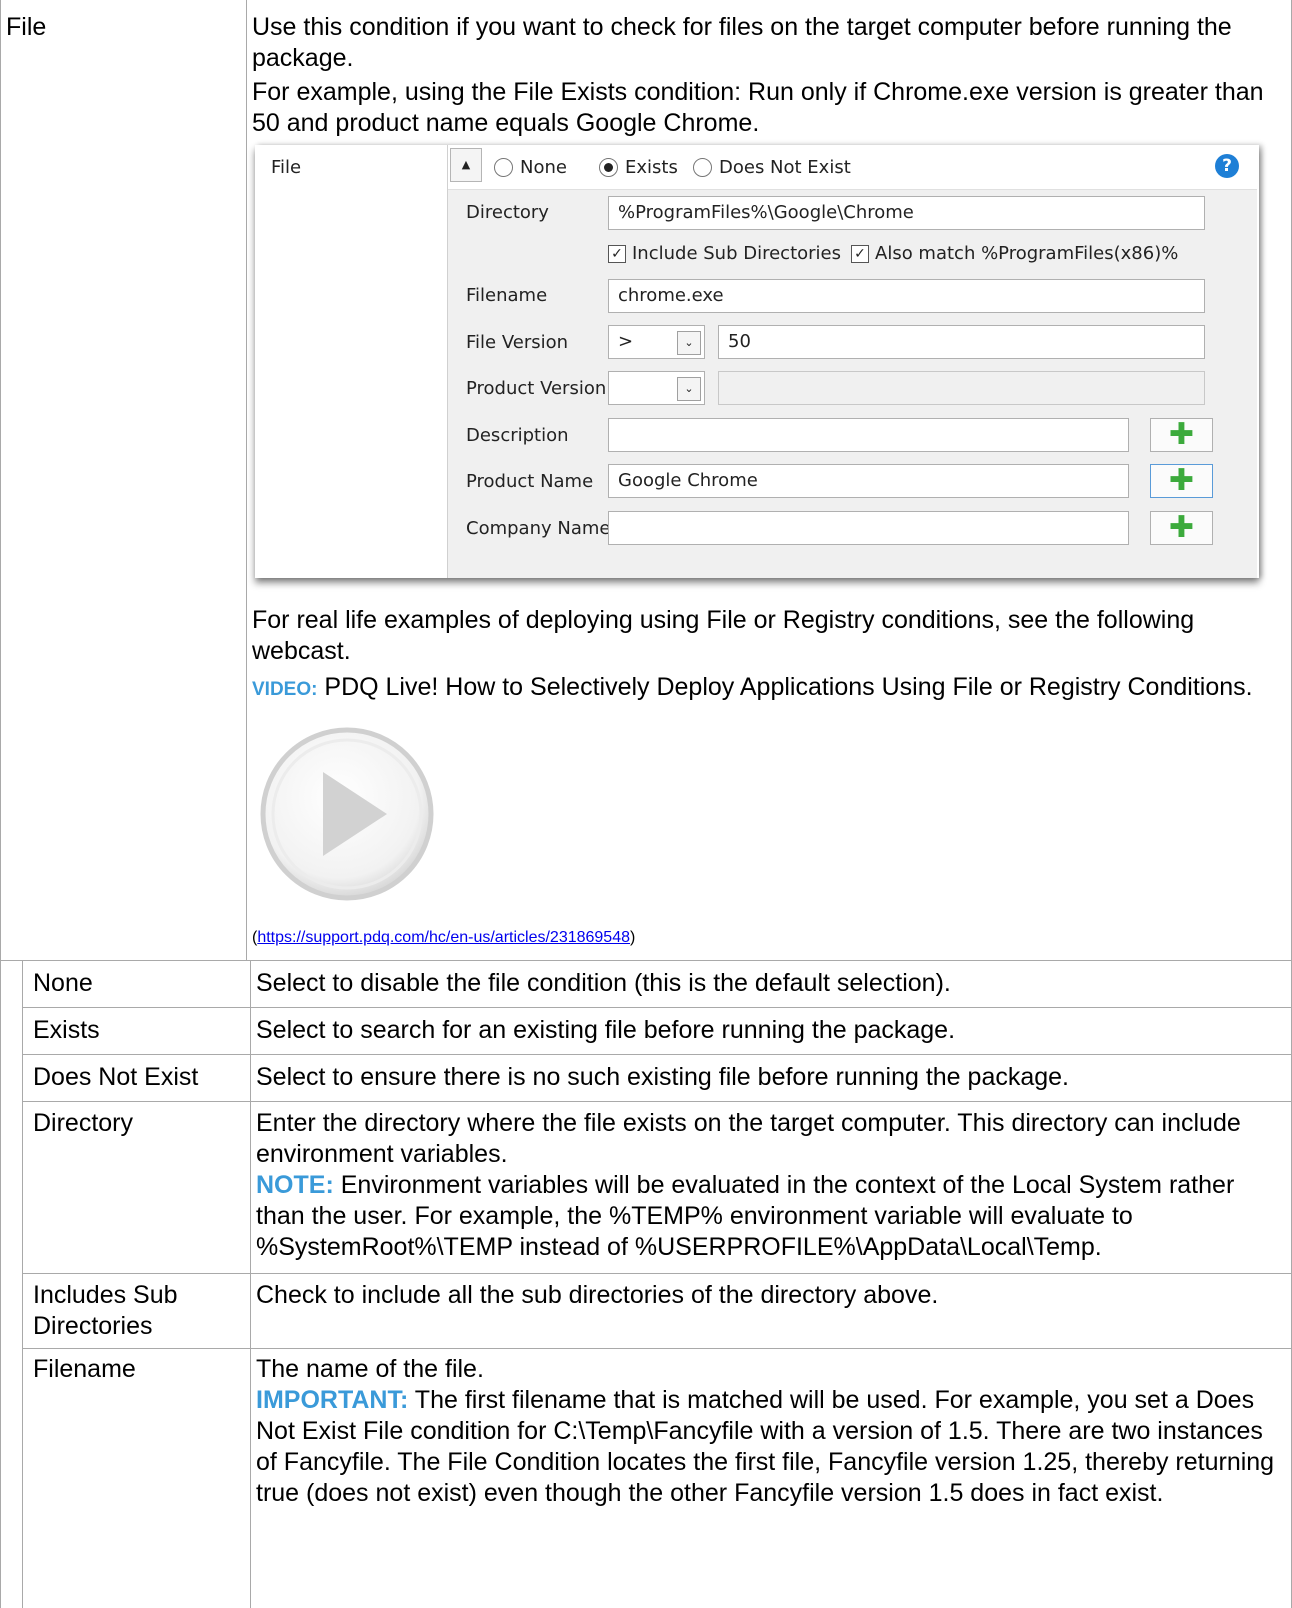 The height and width of the screenshot is (1608, 1292). What do you see at coordinates (116, 1077) in the screenshot?
I see `term-does-not-exist: Does Not Exist` at bounding box center [116, 1077].